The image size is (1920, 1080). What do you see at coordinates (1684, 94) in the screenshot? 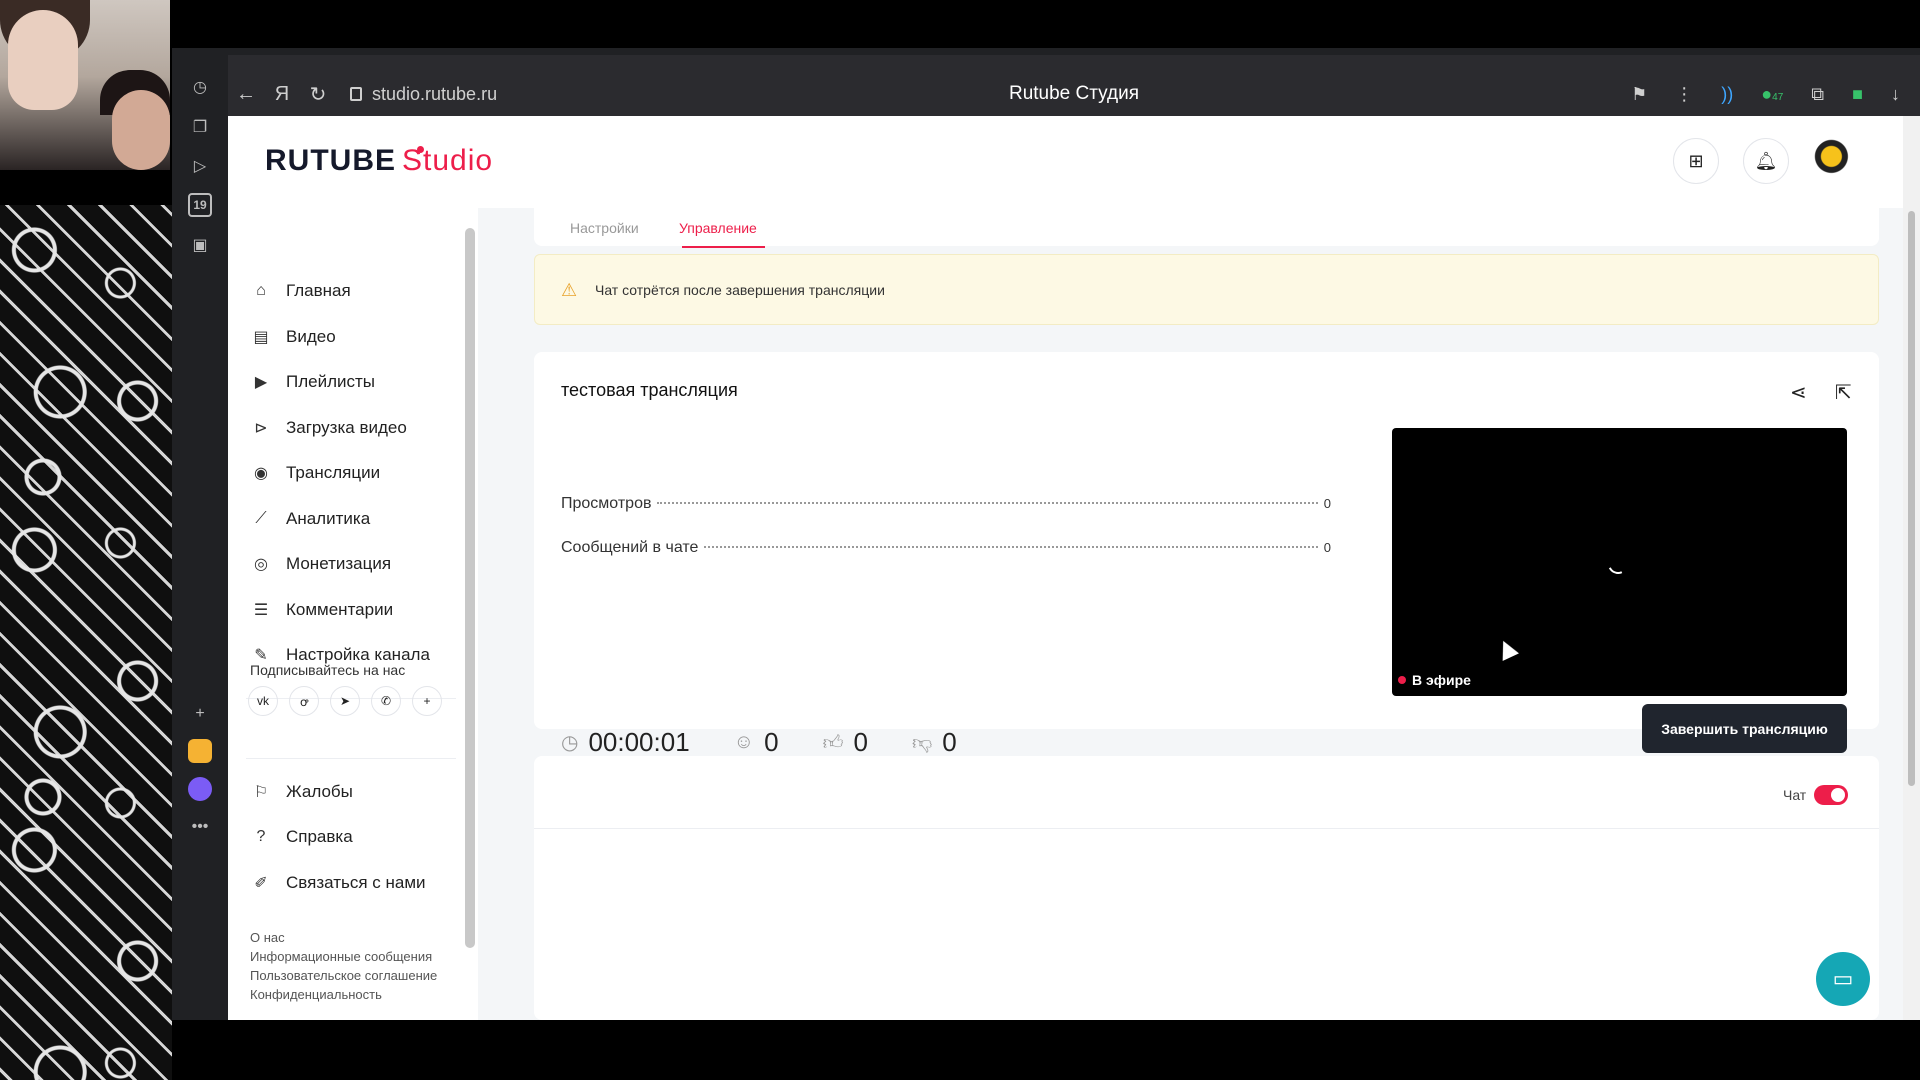
I see `menu-dots-icon: ⋮` at bounding box center [1684, 94].